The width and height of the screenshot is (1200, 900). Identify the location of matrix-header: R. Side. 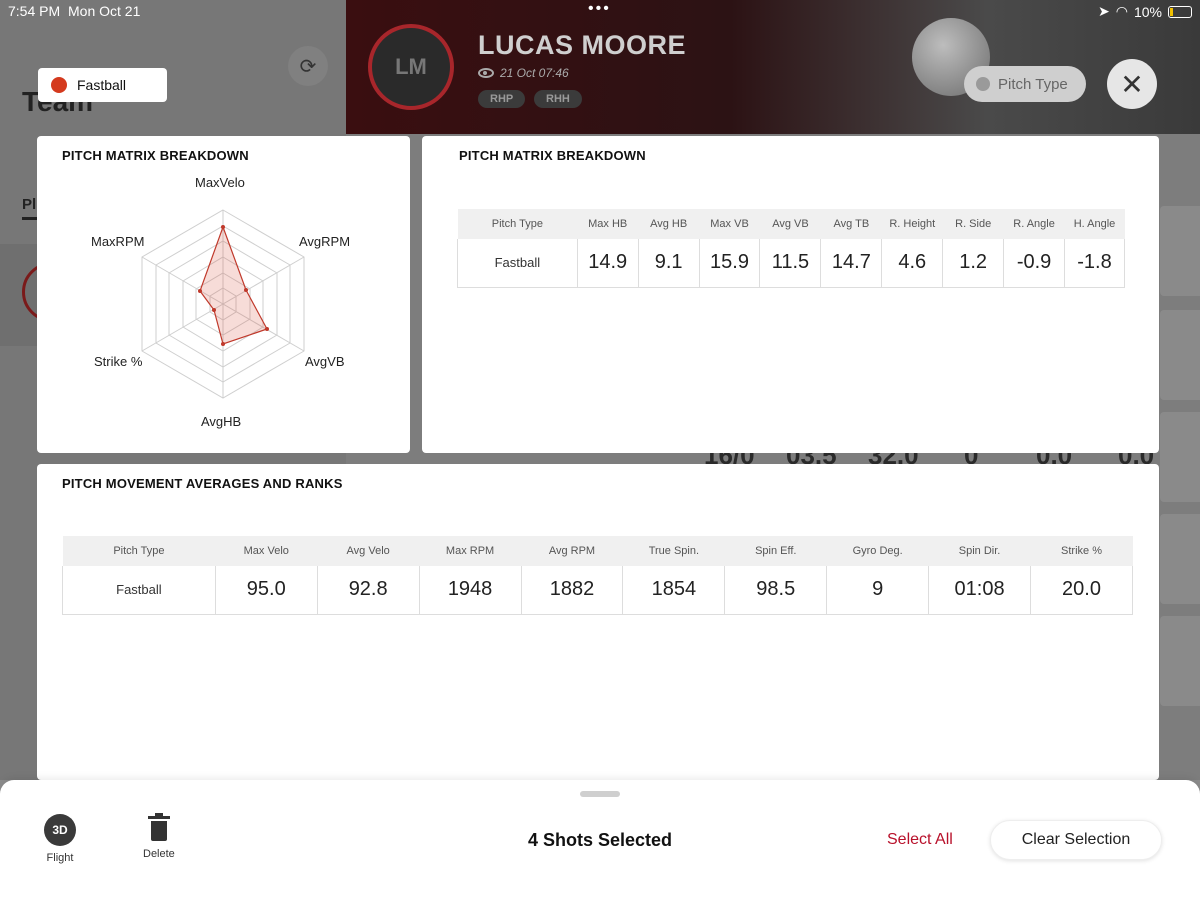
(973, 224).